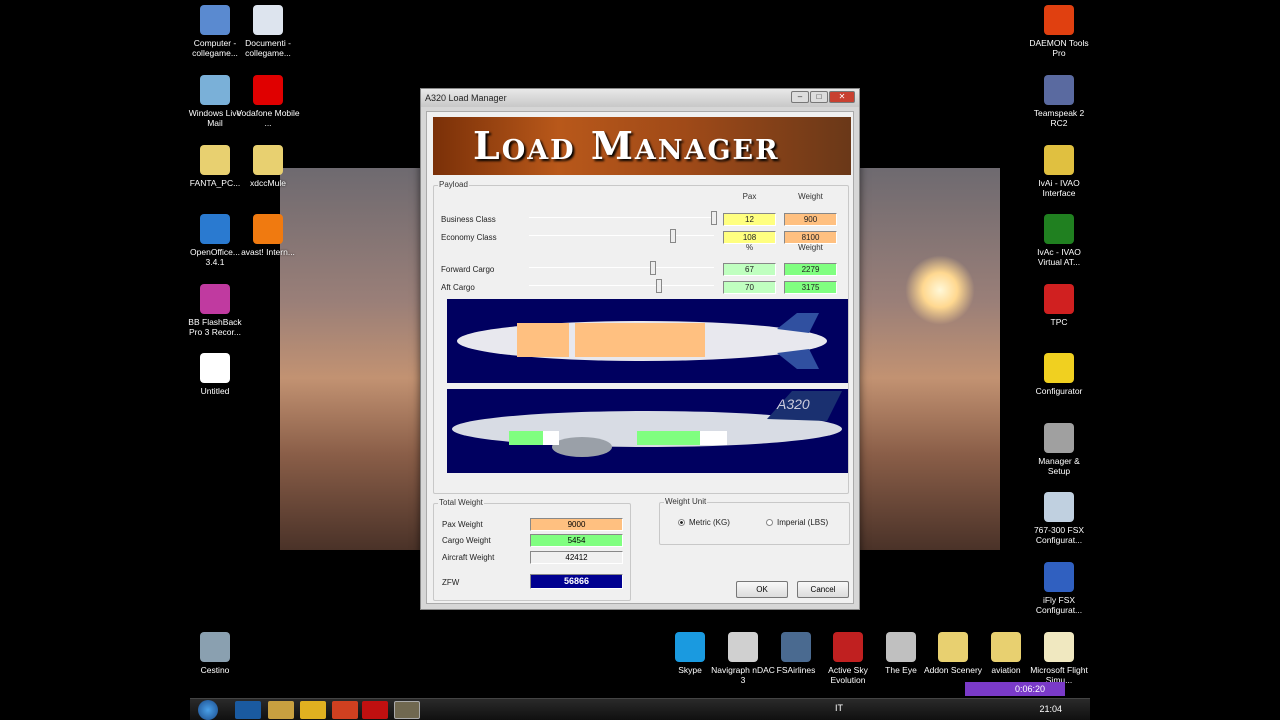 Image resolution: width=1280 pixels, height=720 pixels. I want to click on ok-button: OK, so click(762, 589).